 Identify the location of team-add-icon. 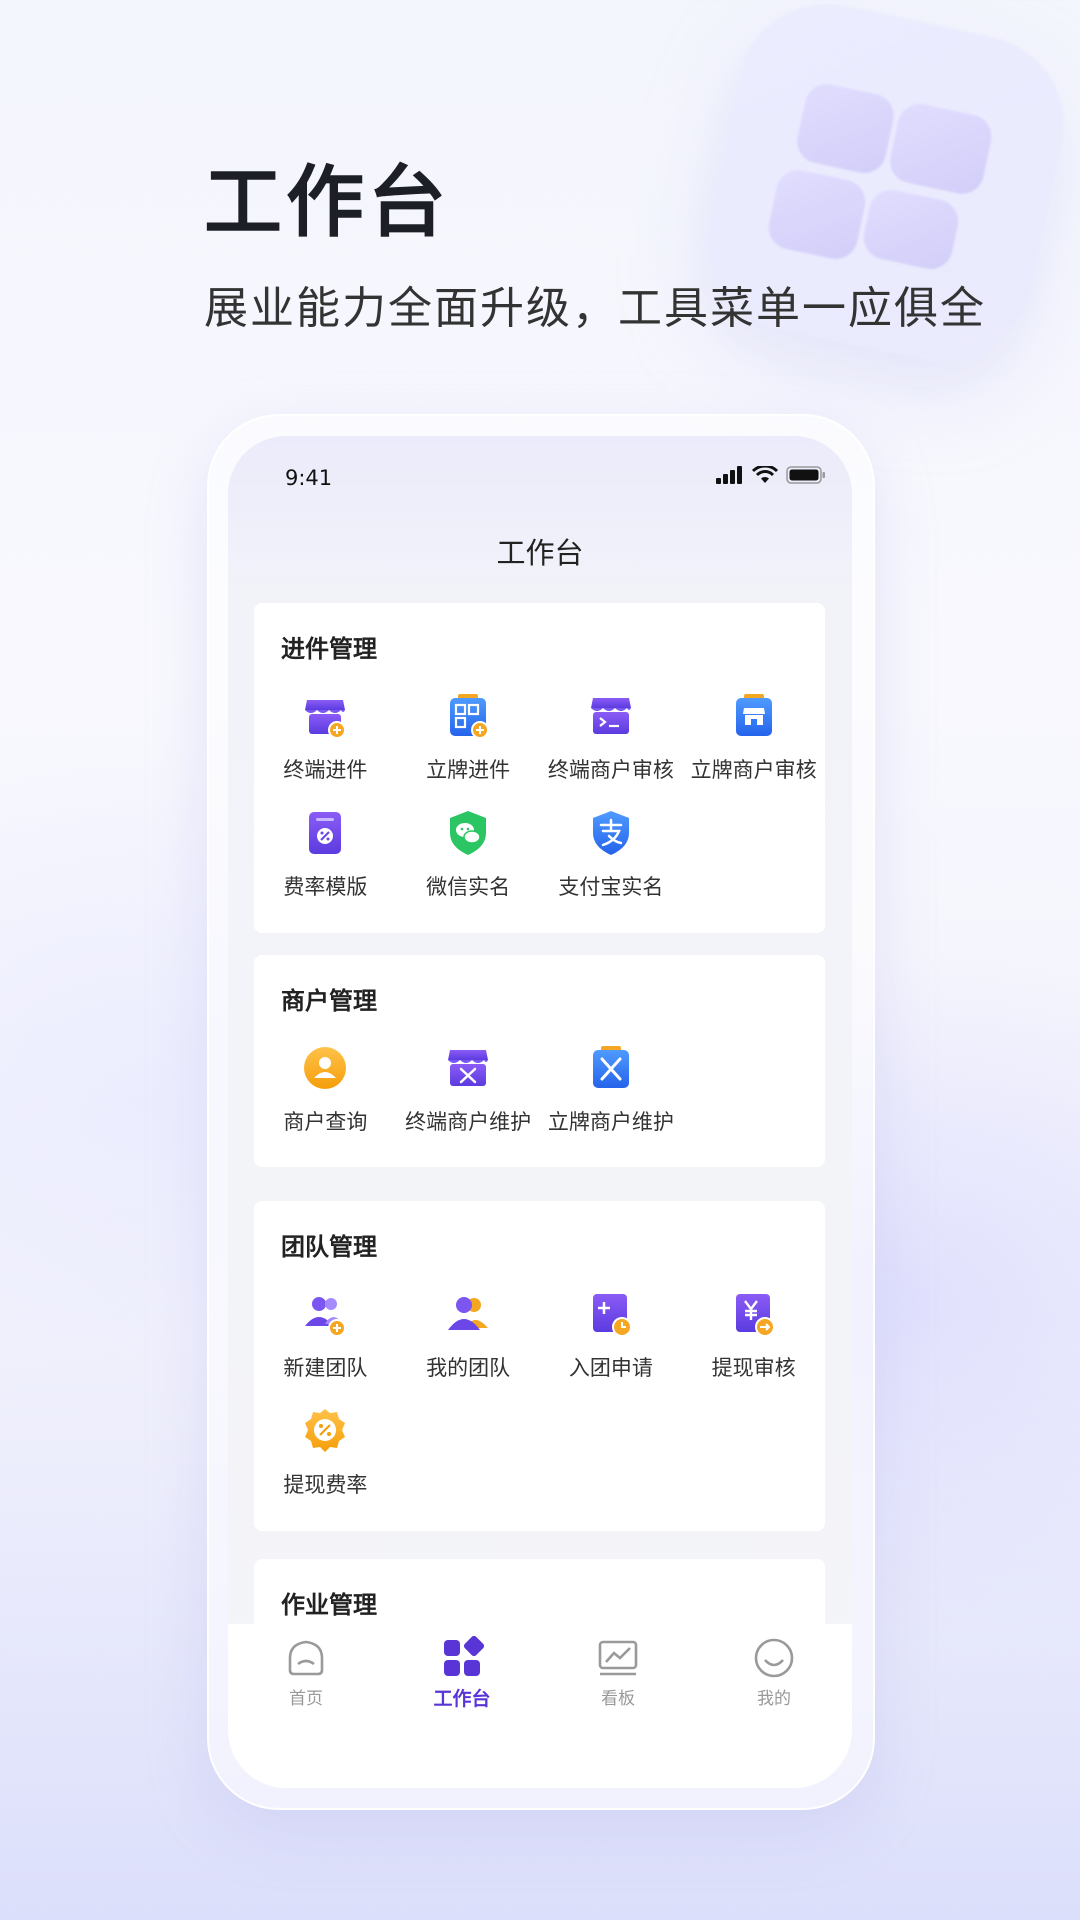
(326, 1317).